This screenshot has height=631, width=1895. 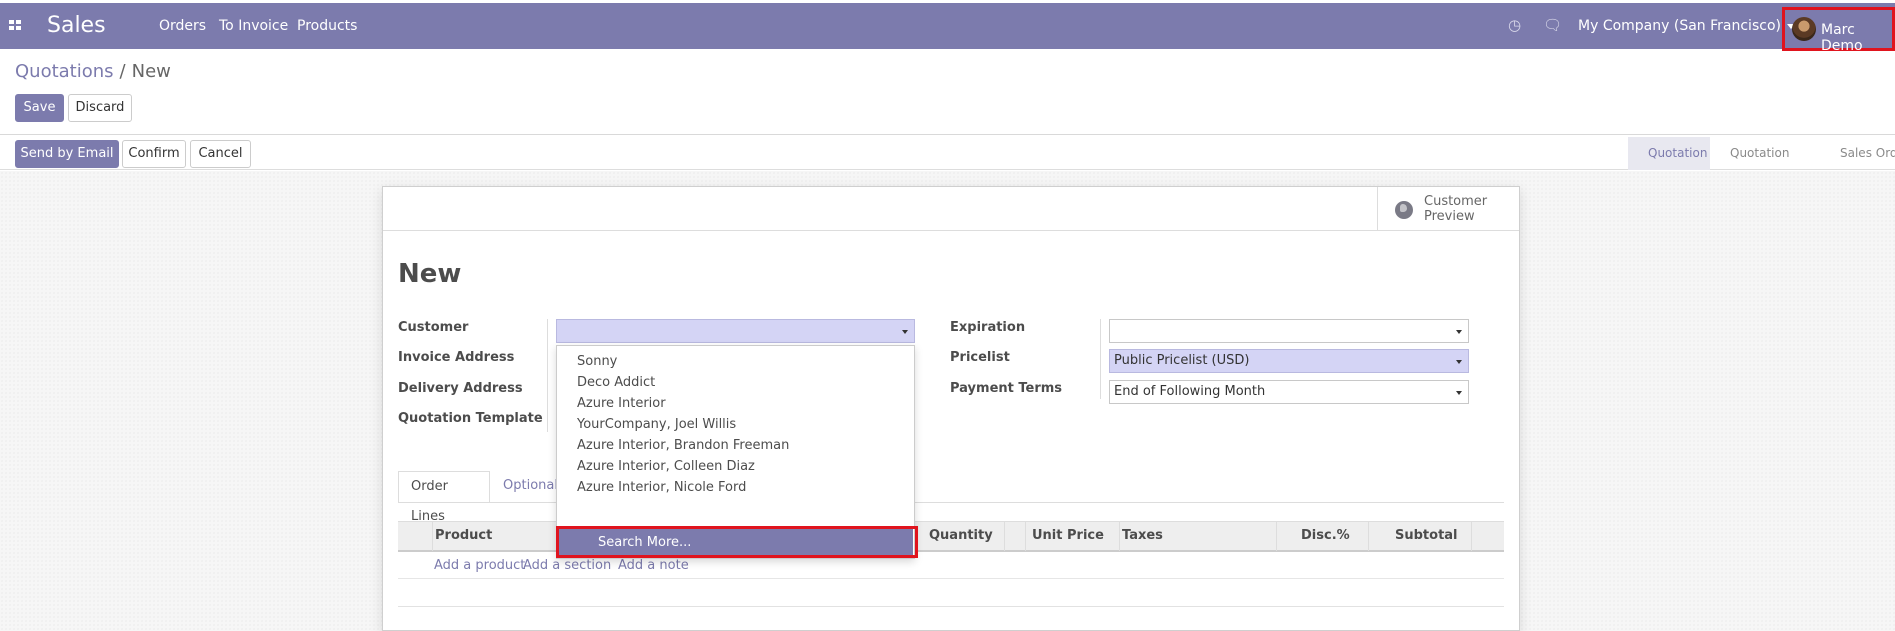 What do you see at coordinates (1679, 26) in the screenshot?
I see `company-name: My Company (San Francisco)` at bounding box center [1679, 26].